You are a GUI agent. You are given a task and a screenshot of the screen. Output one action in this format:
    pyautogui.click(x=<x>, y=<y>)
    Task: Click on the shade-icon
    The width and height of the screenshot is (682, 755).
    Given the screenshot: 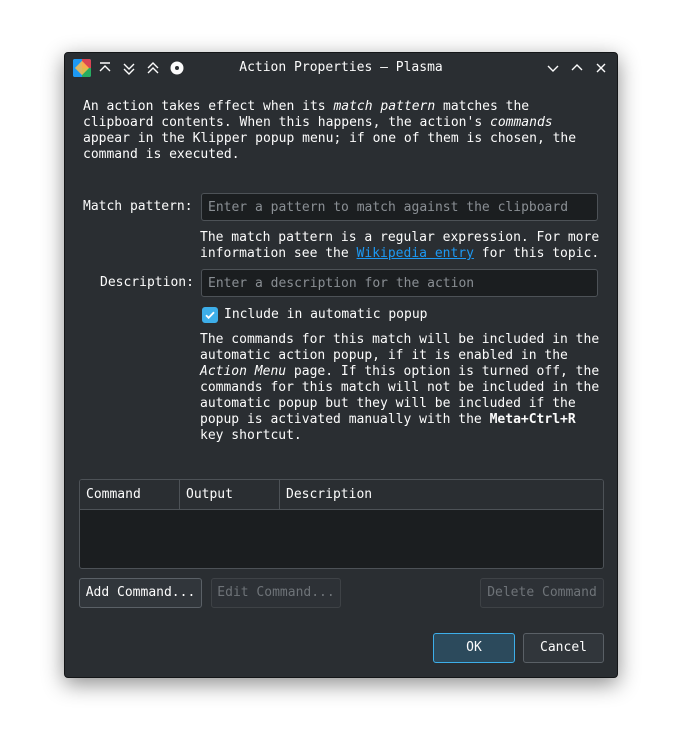 What is the action you would take?
    pyautogui.click(x=153, y=68)
    